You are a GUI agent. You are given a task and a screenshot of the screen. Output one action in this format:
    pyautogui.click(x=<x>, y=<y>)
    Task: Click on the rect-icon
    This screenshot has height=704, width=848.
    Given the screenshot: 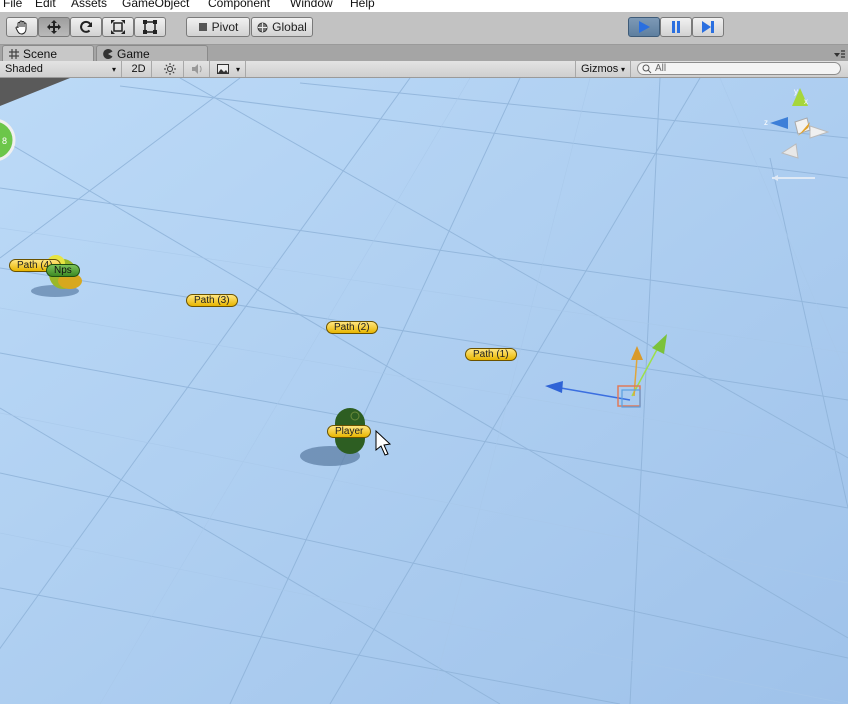 What is the action you would take?
    pyautogui.click(x=150, y=27)
    